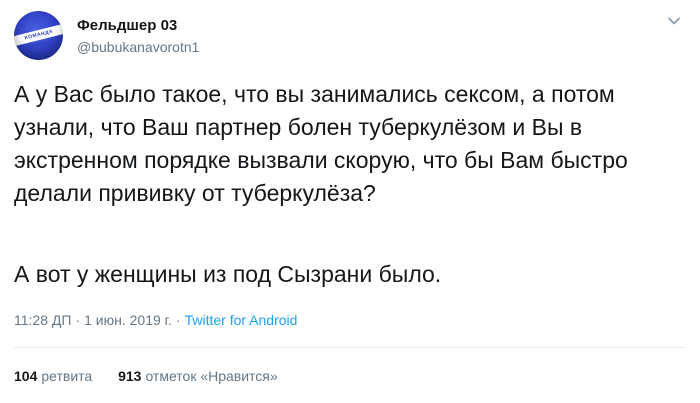  What do you see at coordinates (67, 376) in the screenshot?
I see `retweets-label: ретвита` at bounding box center [67, 376].